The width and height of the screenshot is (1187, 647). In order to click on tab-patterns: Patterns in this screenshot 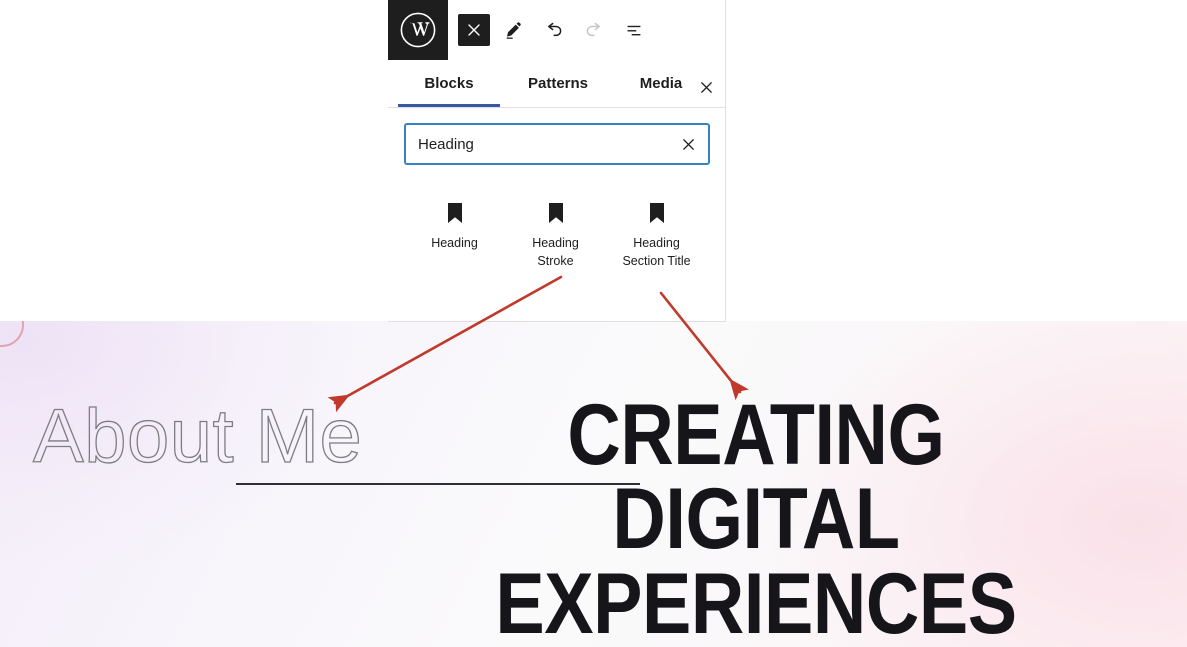, I will do `click(558, 83)`.